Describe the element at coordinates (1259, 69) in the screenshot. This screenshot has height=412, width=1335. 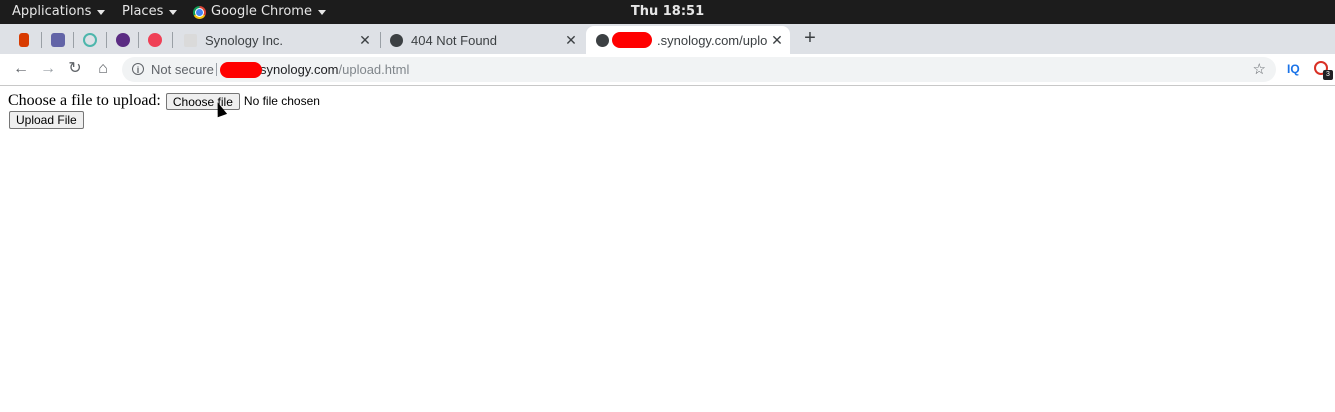
I see `bookmark-star-icon: ☆` at that location.